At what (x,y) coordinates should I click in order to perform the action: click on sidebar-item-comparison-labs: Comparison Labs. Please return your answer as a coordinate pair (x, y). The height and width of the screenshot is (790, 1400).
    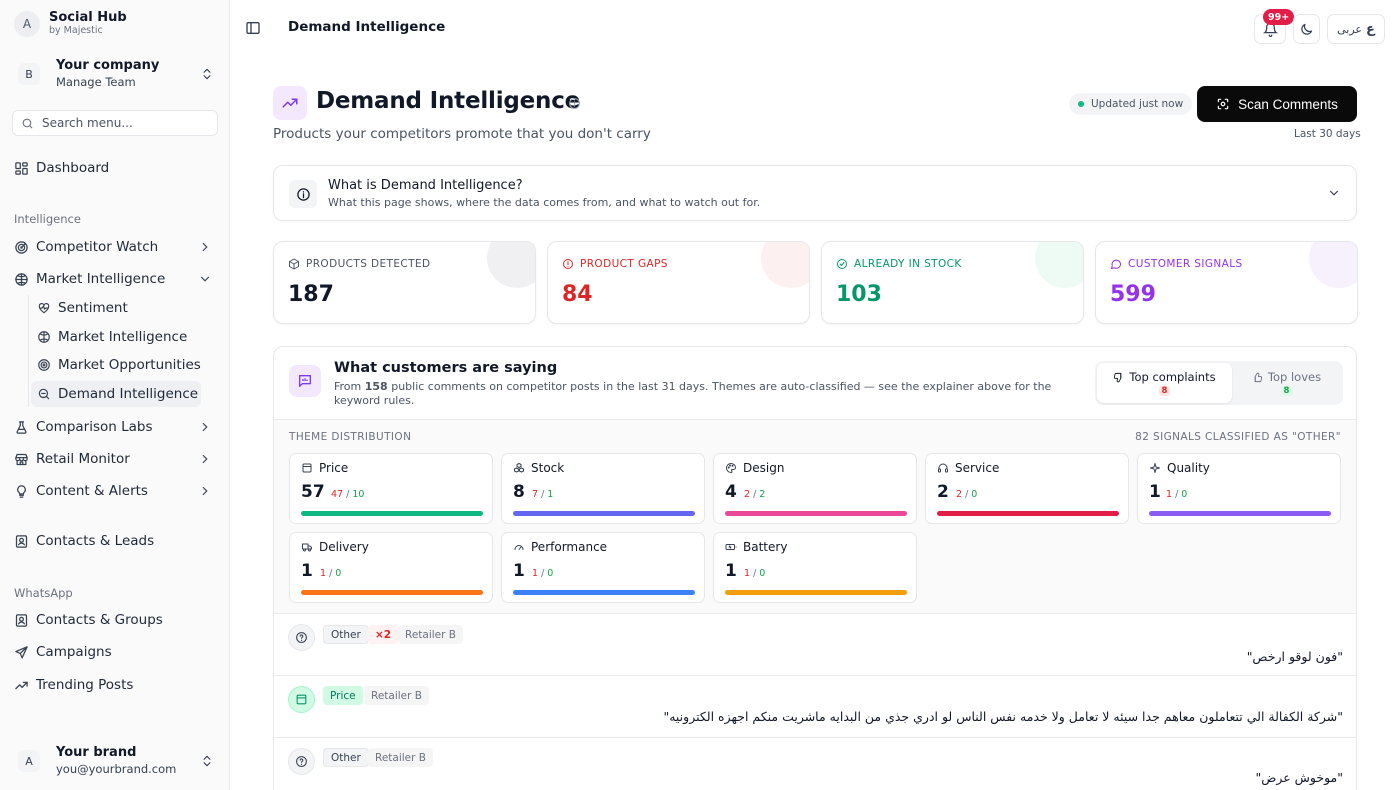
    Looking at the image, I should click on (115, 427).